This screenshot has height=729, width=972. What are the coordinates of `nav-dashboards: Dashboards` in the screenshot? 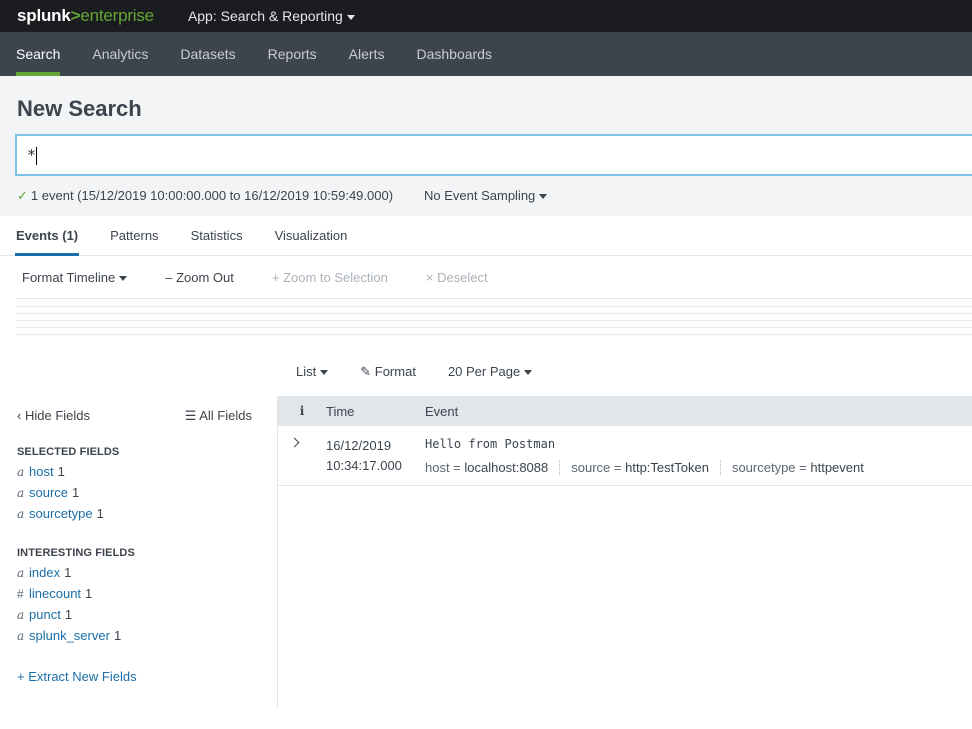 It's located at (454, 54).